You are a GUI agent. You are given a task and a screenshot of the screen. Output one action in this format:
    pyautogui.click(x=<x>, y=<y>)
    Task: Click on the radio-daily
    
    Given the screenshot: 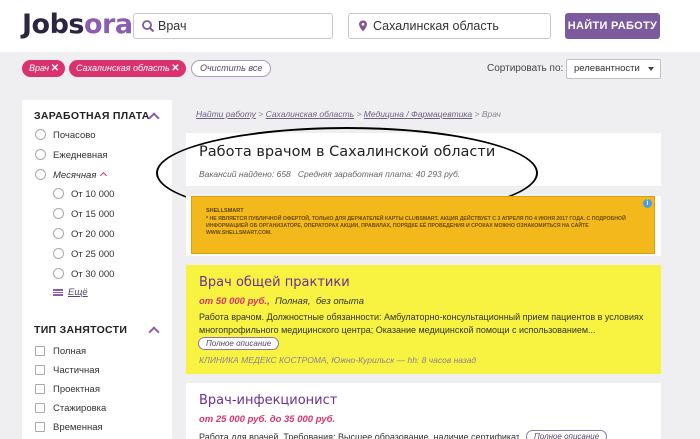 What is the action you would take?
    pyautogui.click(x=40, y=154)
    